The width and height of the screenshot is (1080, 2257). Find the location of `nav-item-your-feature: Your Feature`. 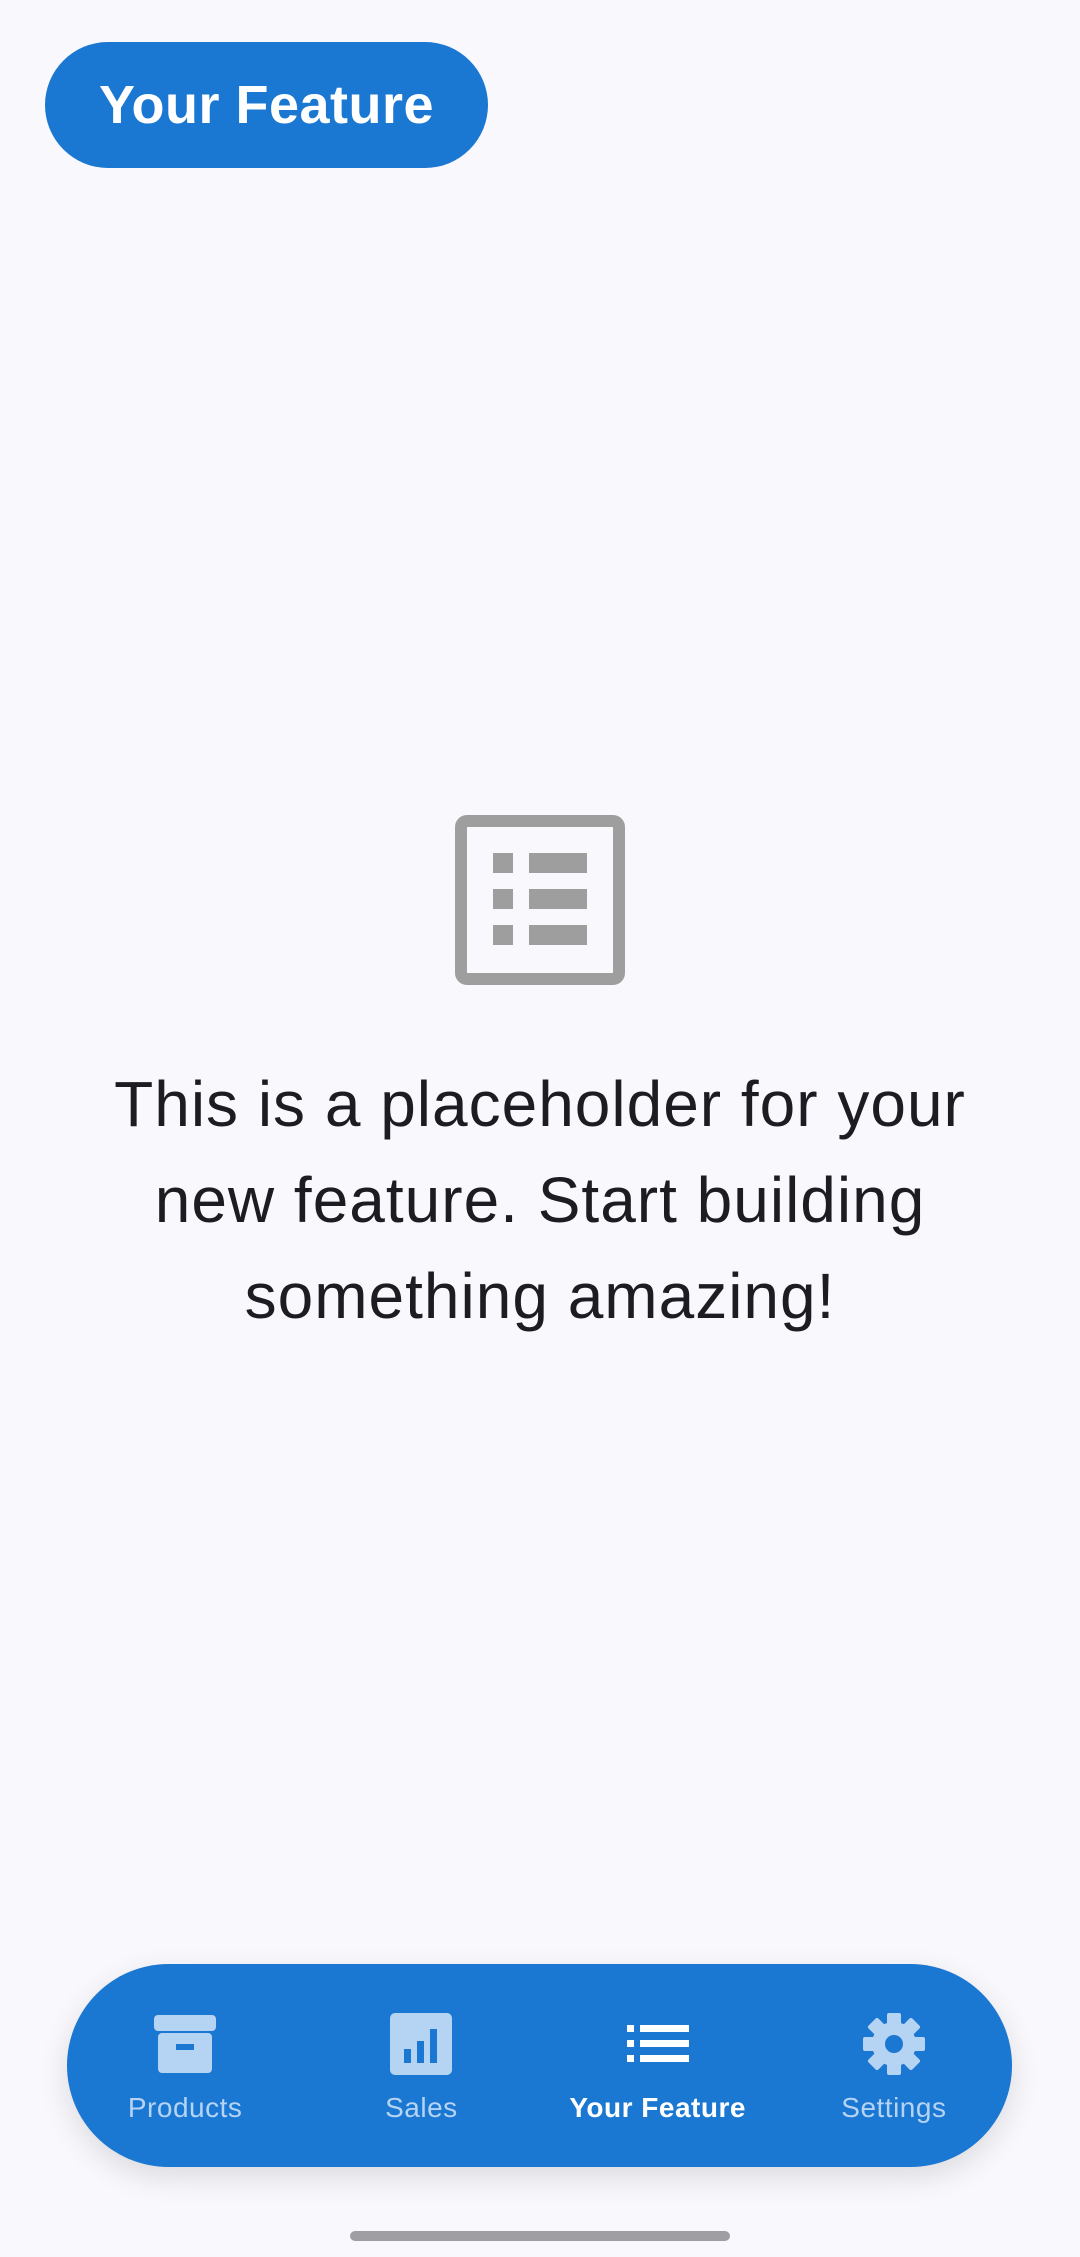

nav-item-your-feature: Your Feature is located at coordinates (658, 2065).